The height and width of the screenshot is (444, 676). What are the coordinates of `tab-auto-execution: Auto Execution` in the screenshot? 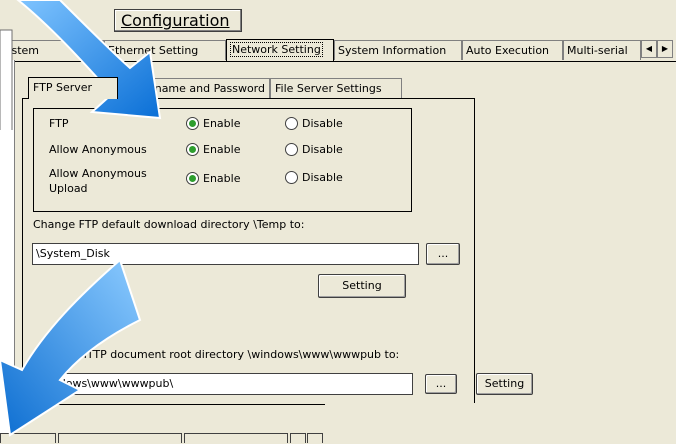 It's located at (512, 50).